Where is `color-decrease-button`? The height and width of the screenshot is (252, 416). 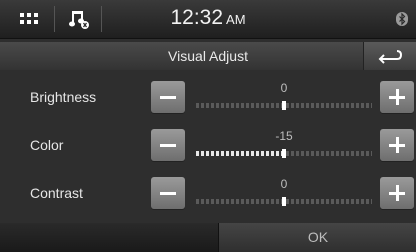
color-decrease-button is located at coordinates (168, 145).